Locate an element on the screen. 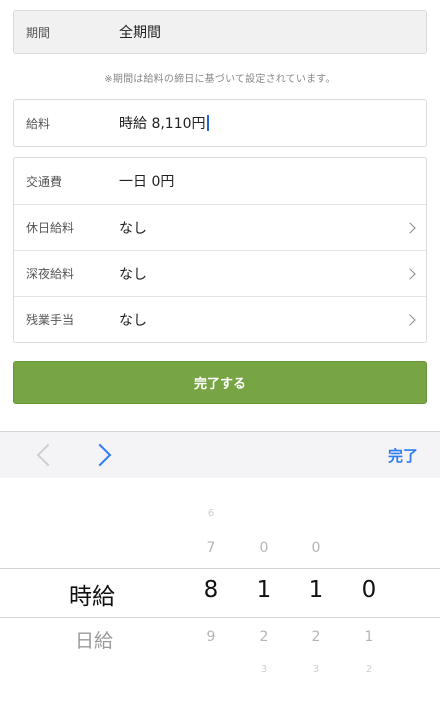  picker-type-option: 日給 is located at coordinates (94, 641).